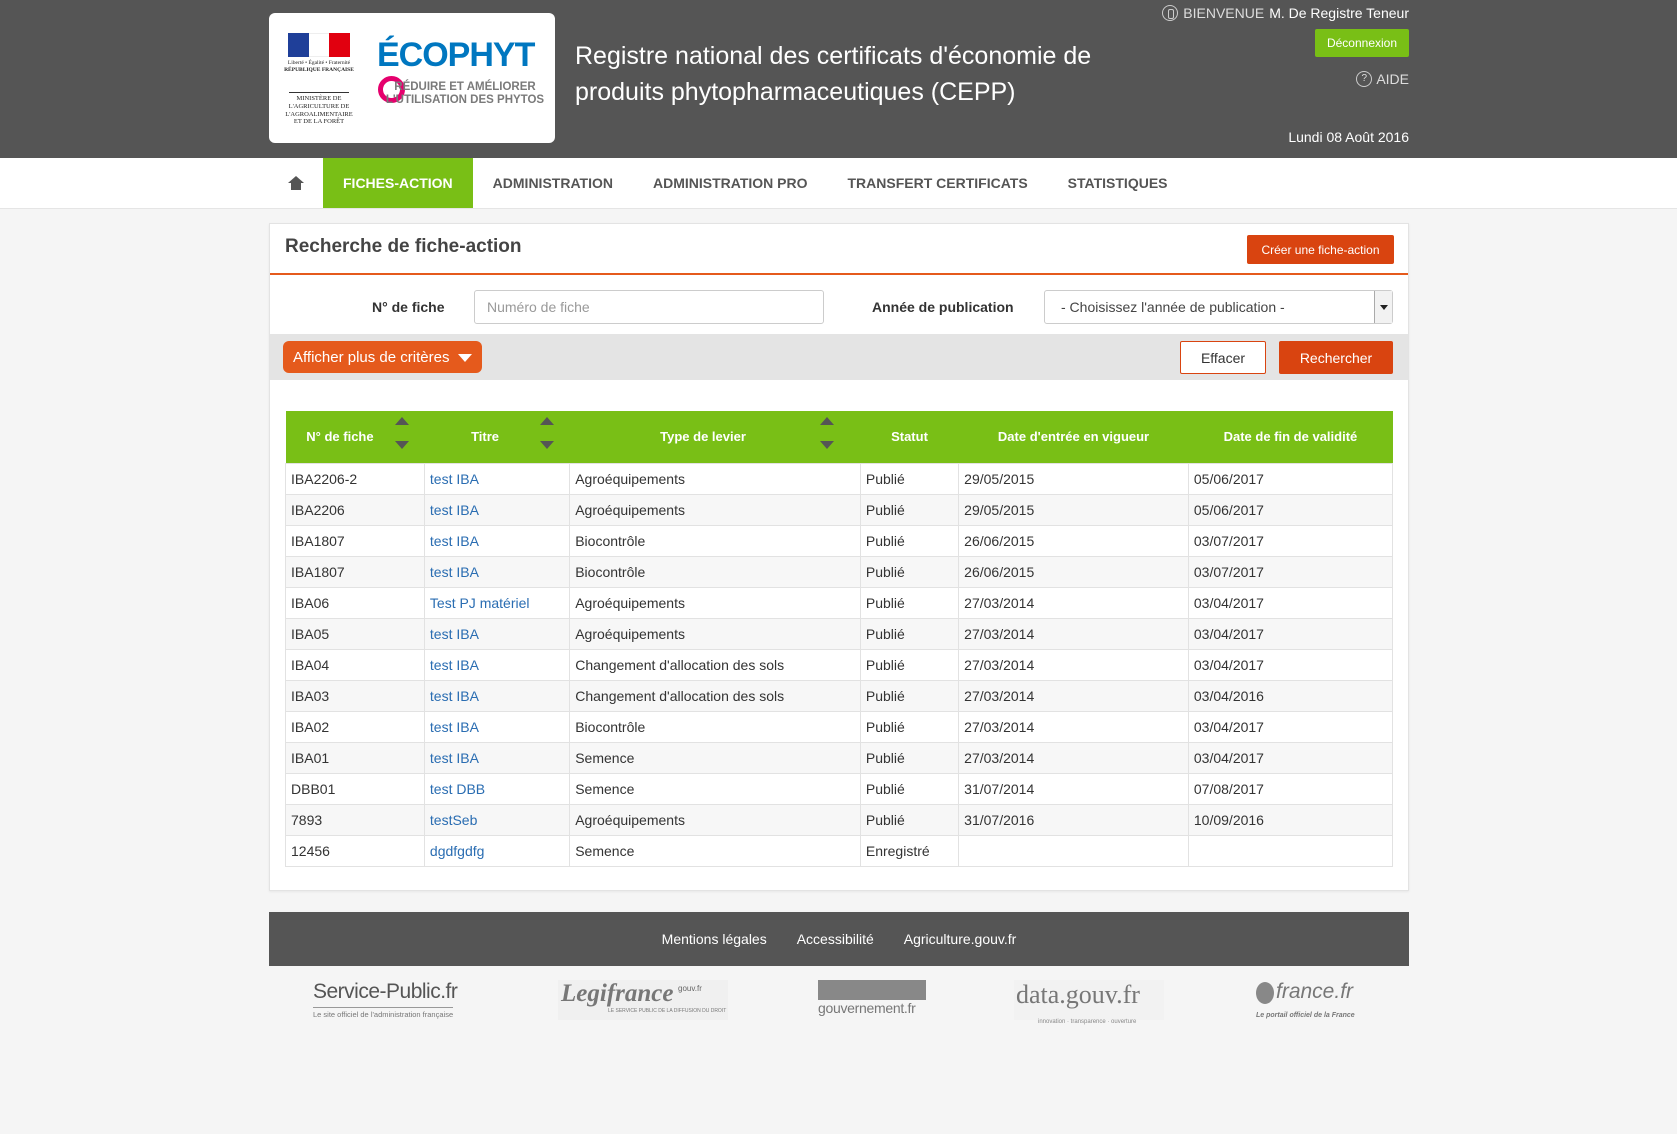 Image resolution: width=1677 pixels, height=1134 pixels. I want to click on col-header-fiche: N° de fiche, so click(355, 437).